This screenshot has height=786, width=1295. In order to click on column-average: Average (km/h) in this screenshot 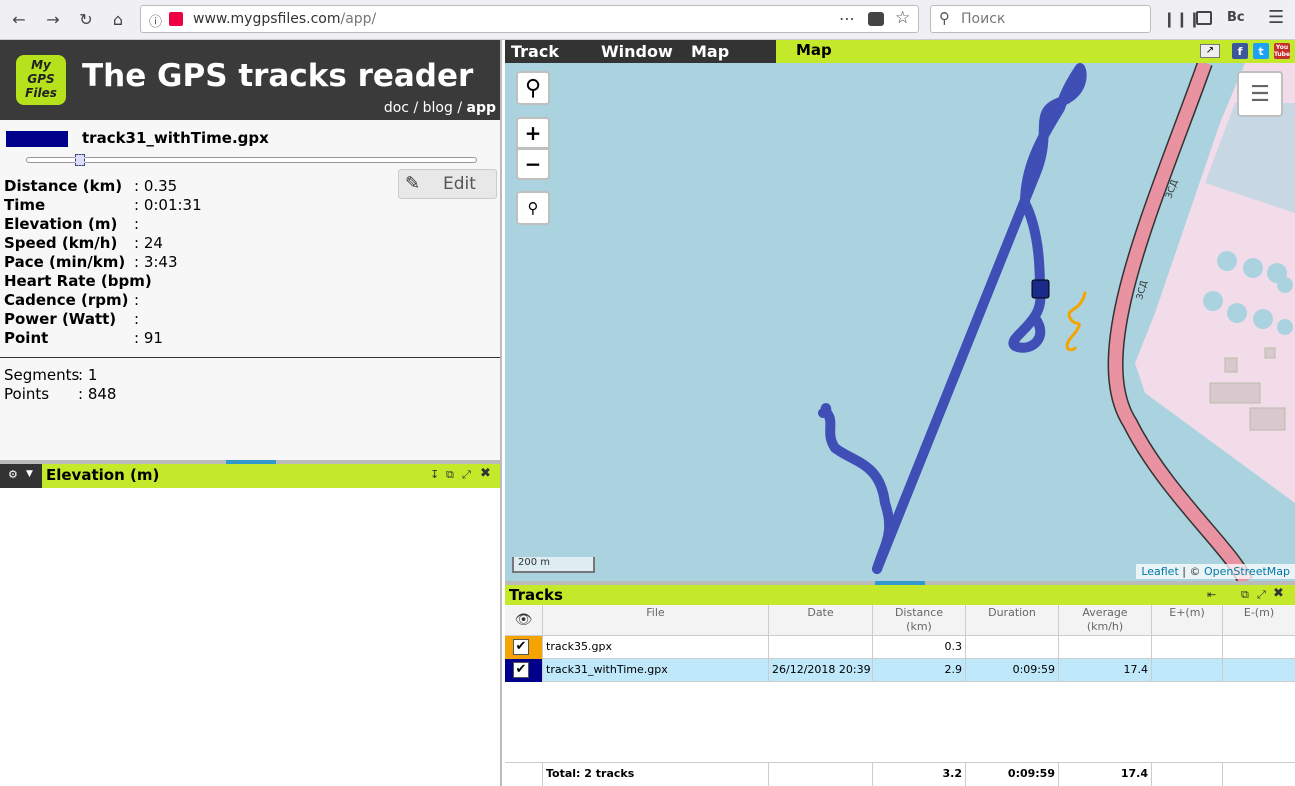, I will do `click(1105, 620)`.